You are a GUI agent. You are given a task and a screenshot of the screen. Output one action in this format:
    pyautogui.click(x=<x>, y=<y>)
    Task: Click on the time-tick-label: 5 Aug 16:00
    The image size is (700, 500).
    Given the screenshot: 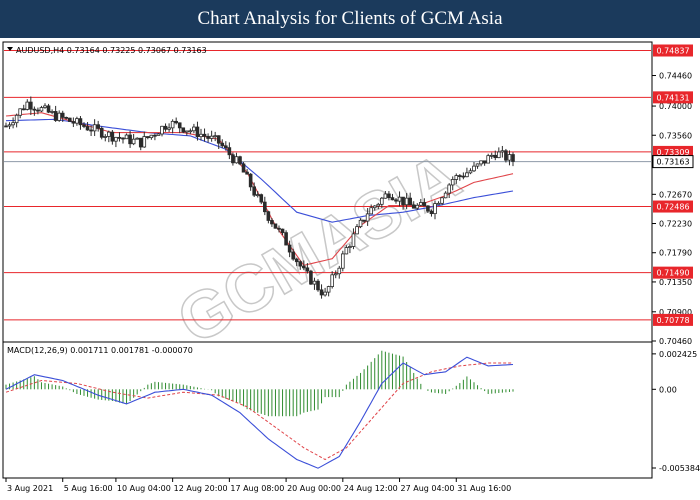 What is the action you would take?
    pyautogui.click(x=88, y=488)
    